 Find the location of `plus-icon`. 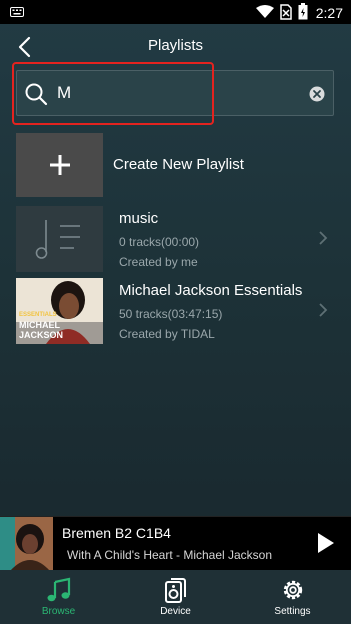

plus-icon is located at coordinates (59, 165).